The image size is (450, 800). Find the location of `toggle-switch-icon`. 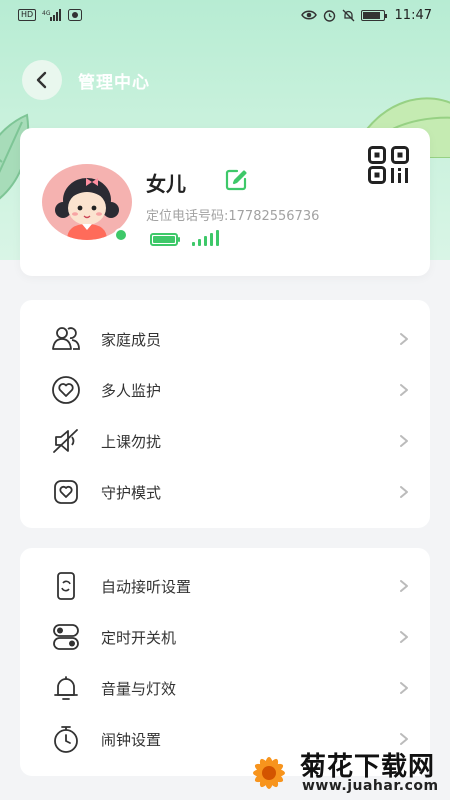

toggle-switch-icon is located at coordinates (66, 637).